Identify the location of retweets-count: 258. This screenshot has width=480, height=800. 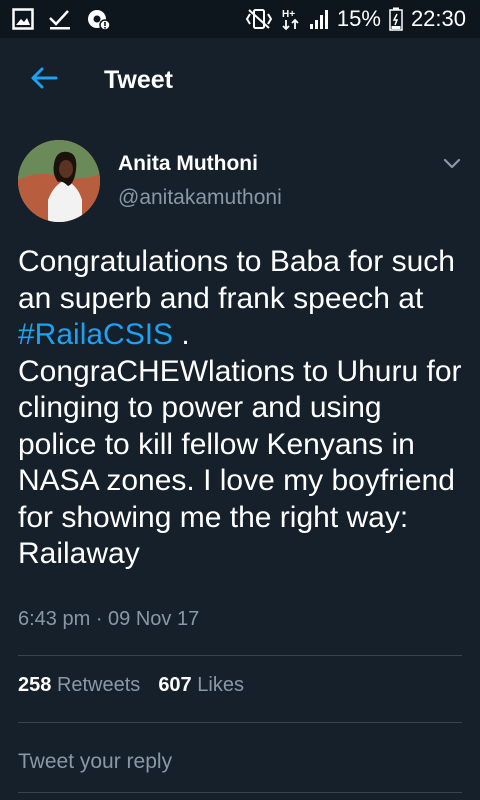
(35, 685).